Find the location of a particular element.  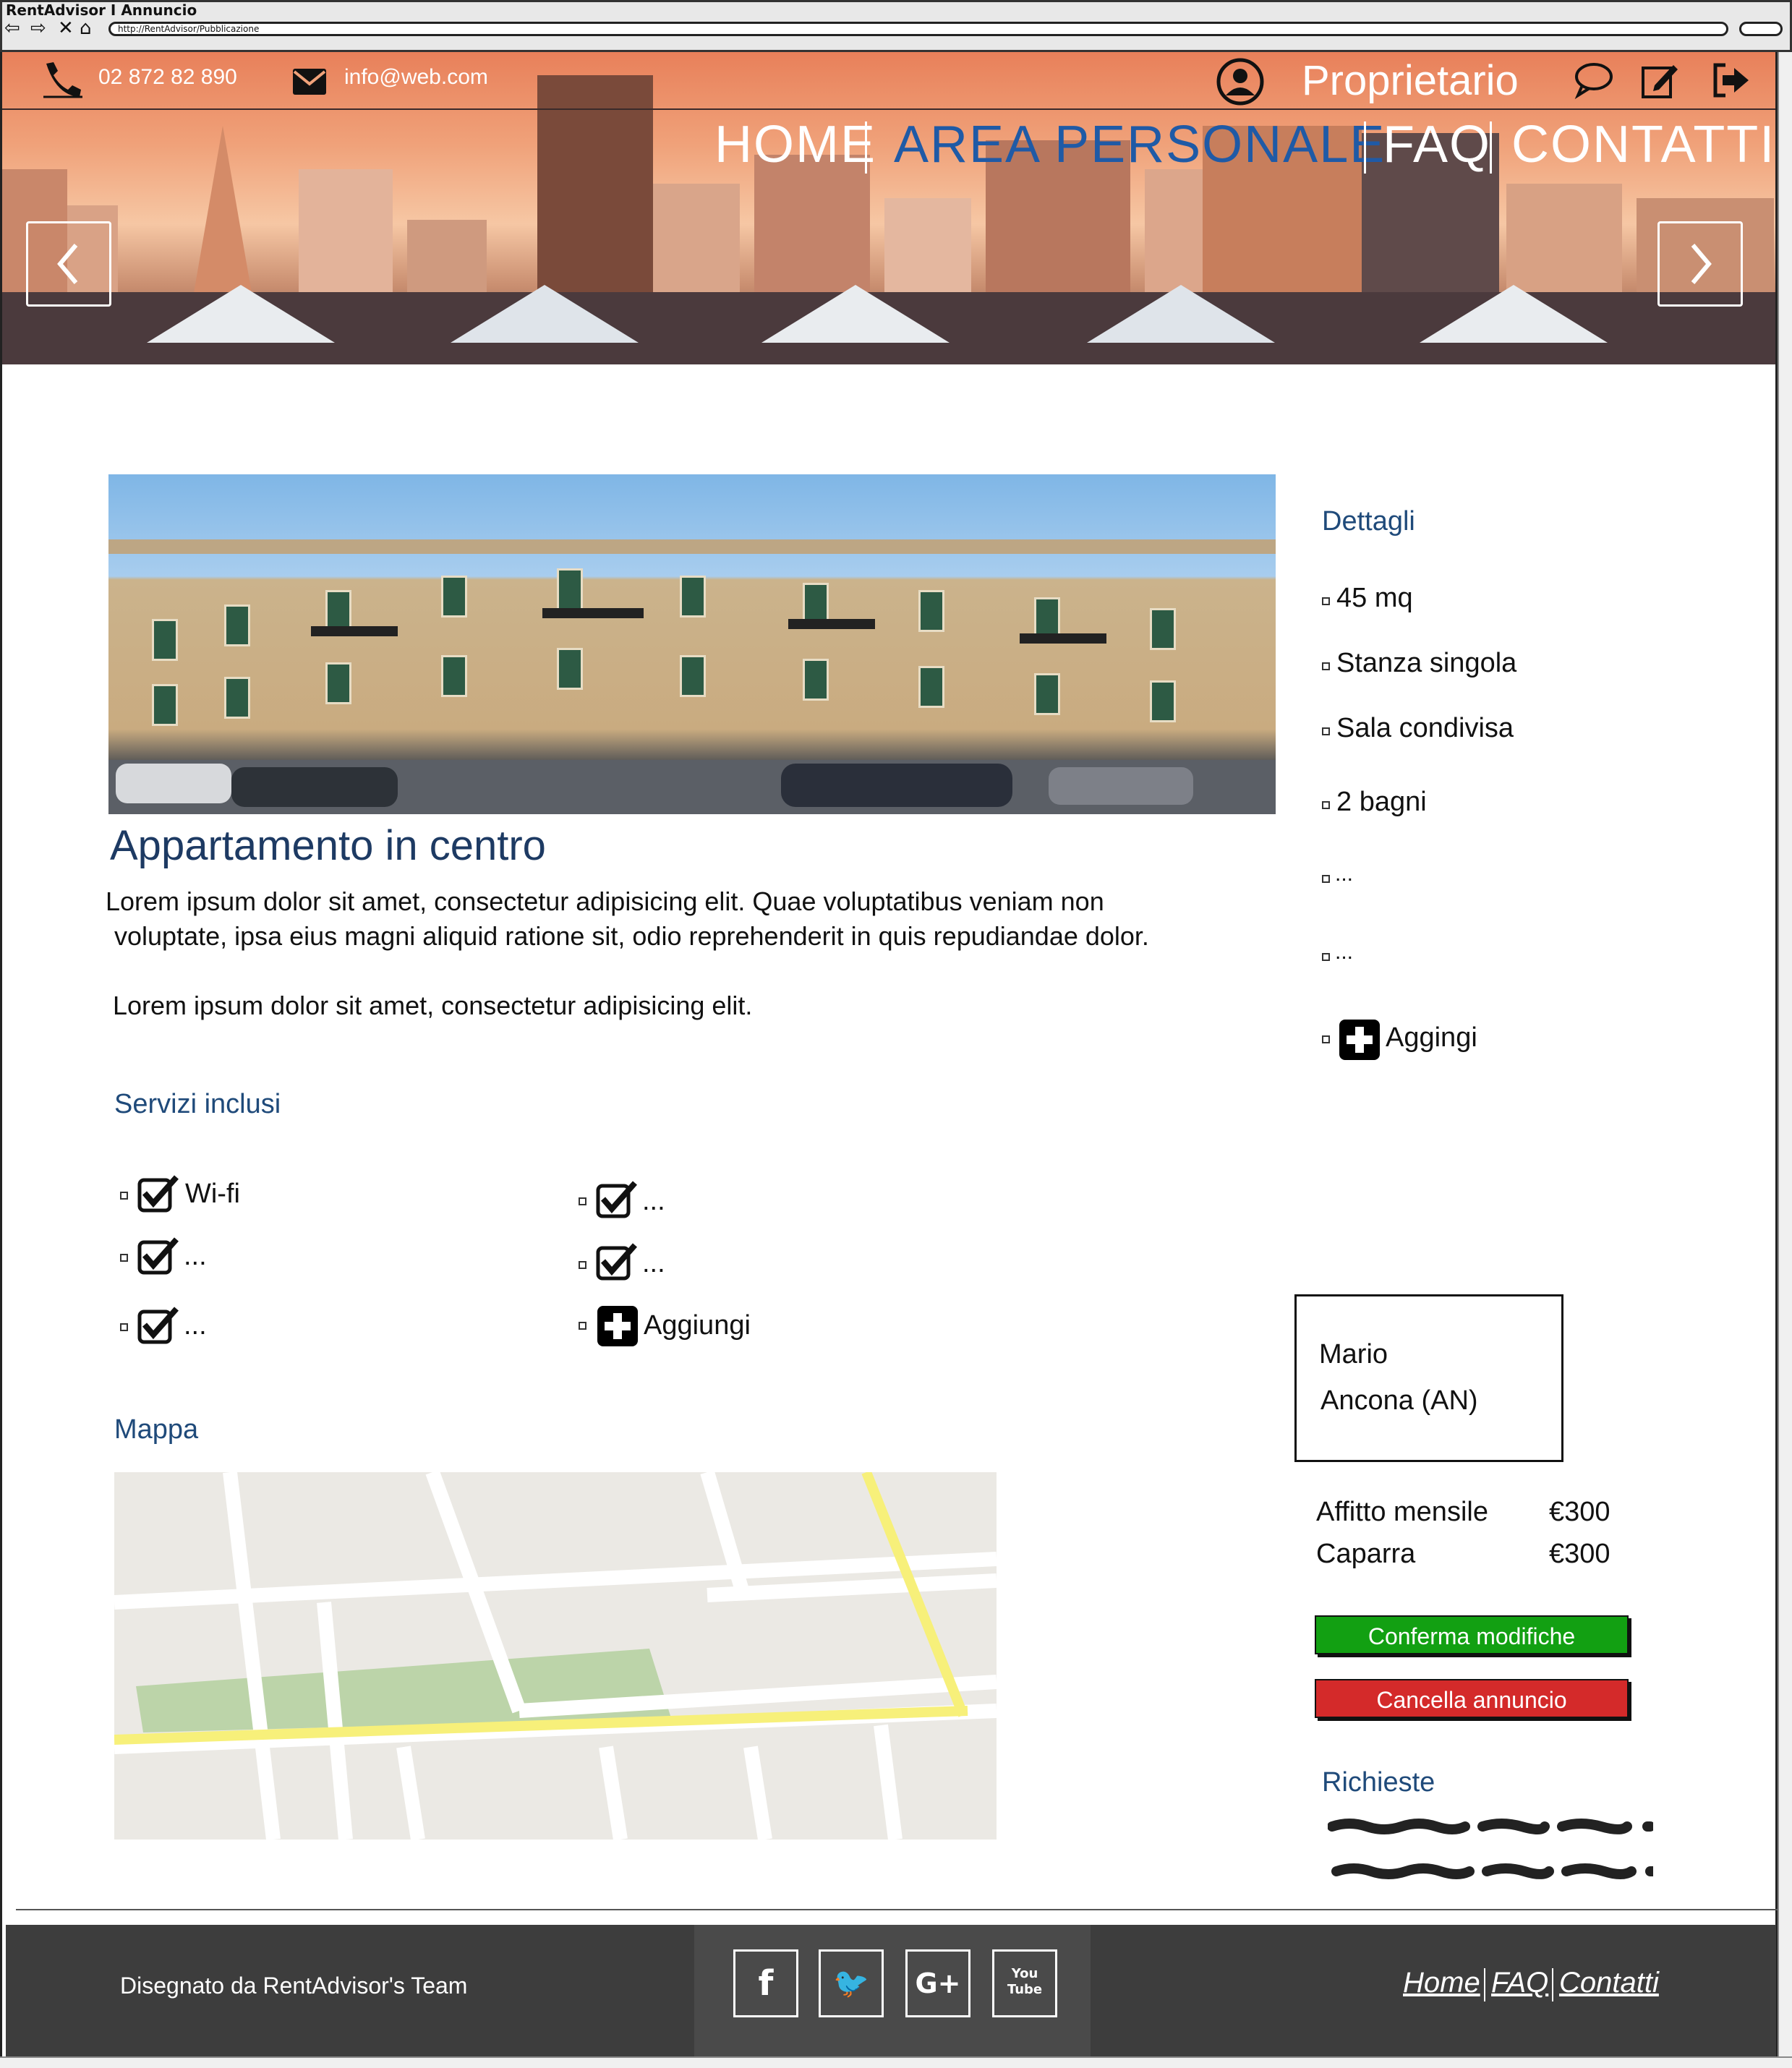

chevron-right-icon is located at coordinates (1701, 264).